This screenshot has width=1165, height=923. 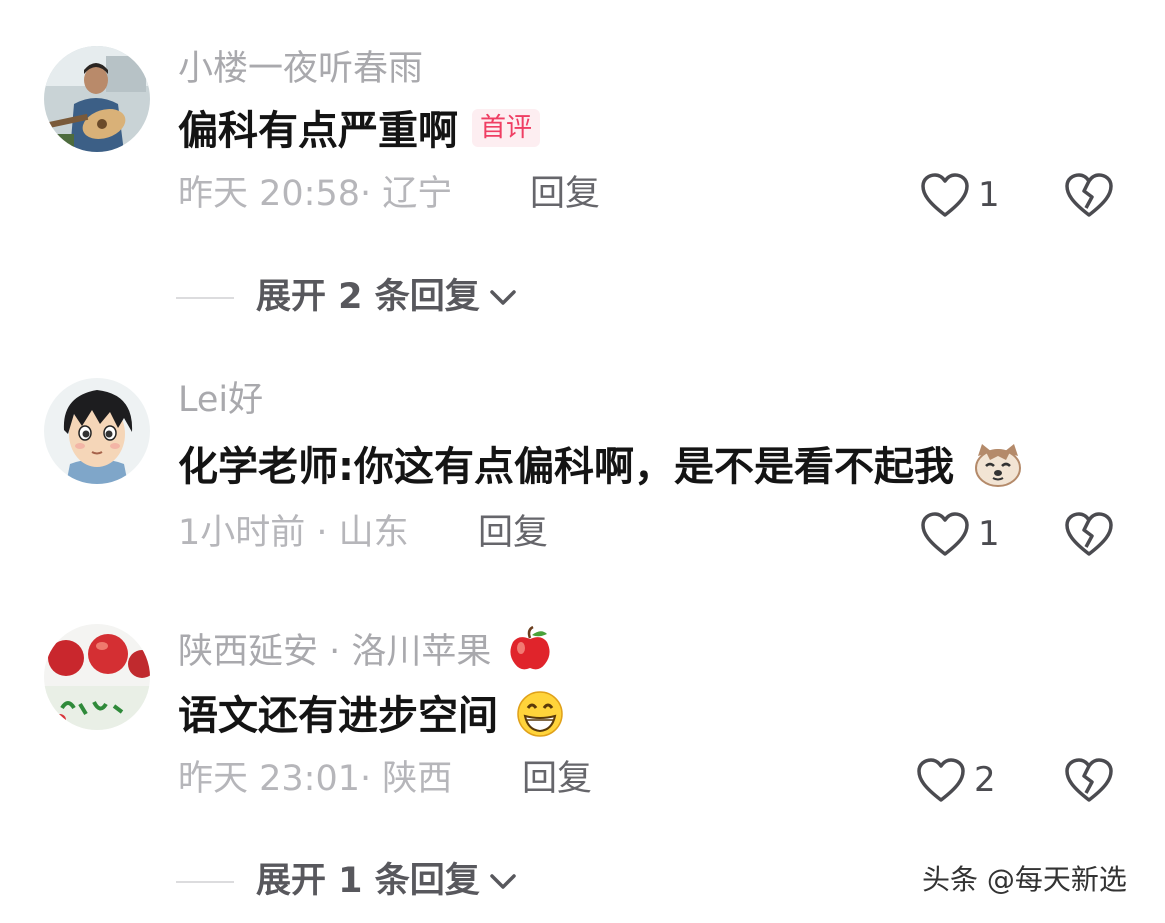 I want to click on comment-meta: 昨天 23:01· 陕西, so click(x=315, y=779).